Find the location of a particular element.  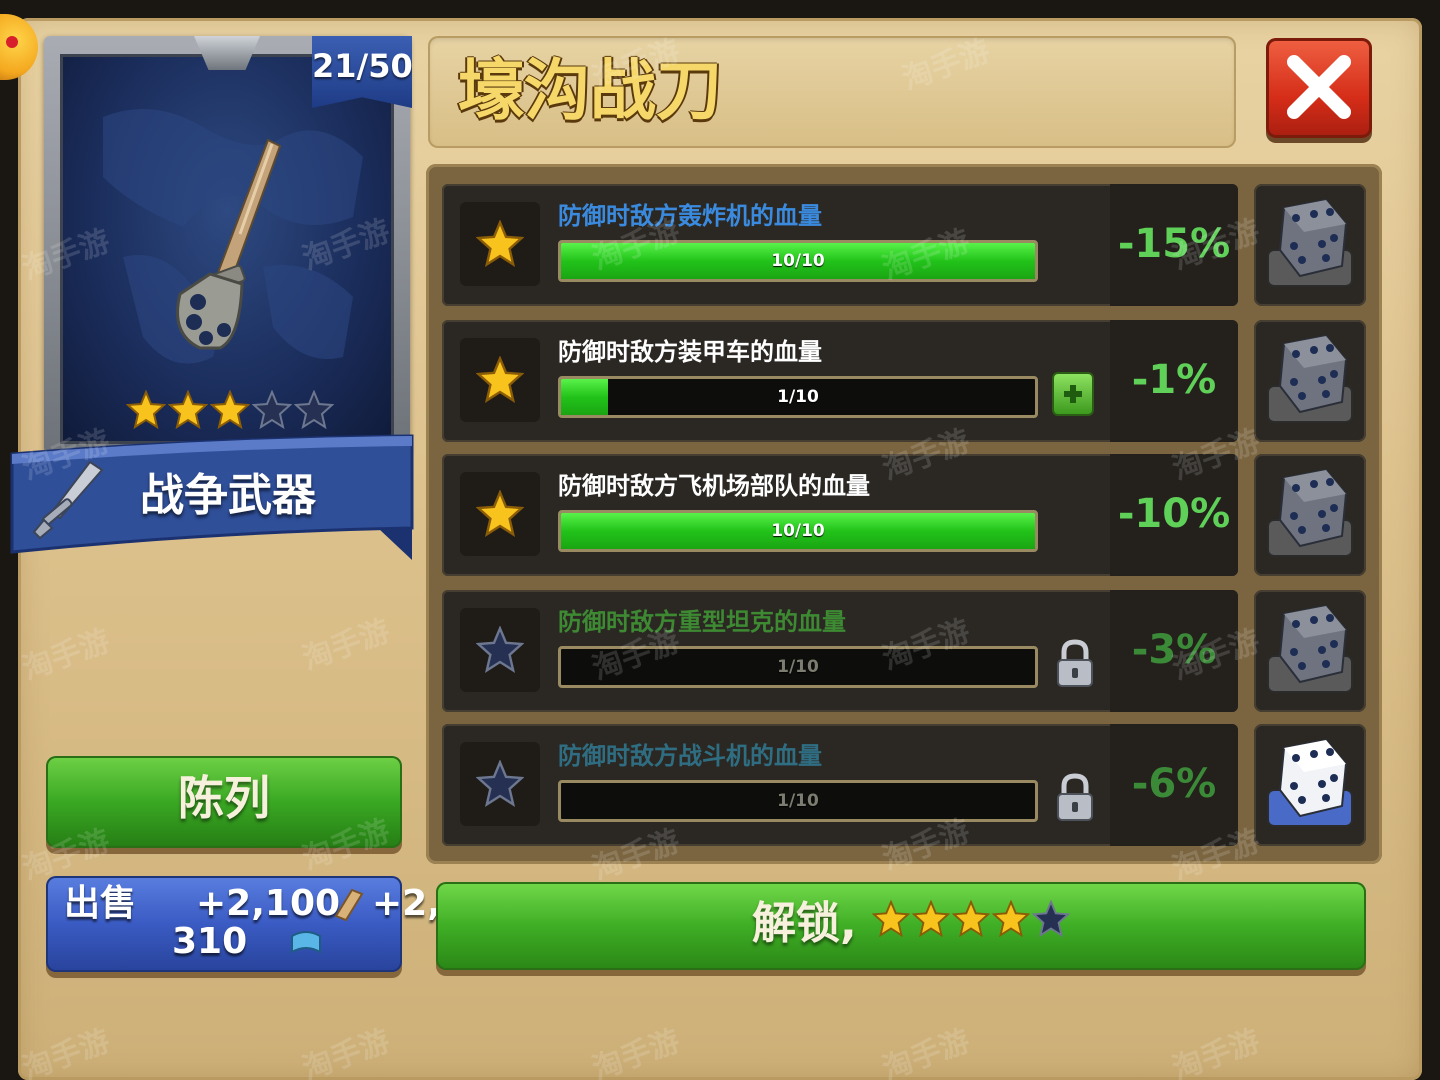

stat-row: 防御时敌方战斗机的血量 1/10 -6% is located at coordinates (840, 785).